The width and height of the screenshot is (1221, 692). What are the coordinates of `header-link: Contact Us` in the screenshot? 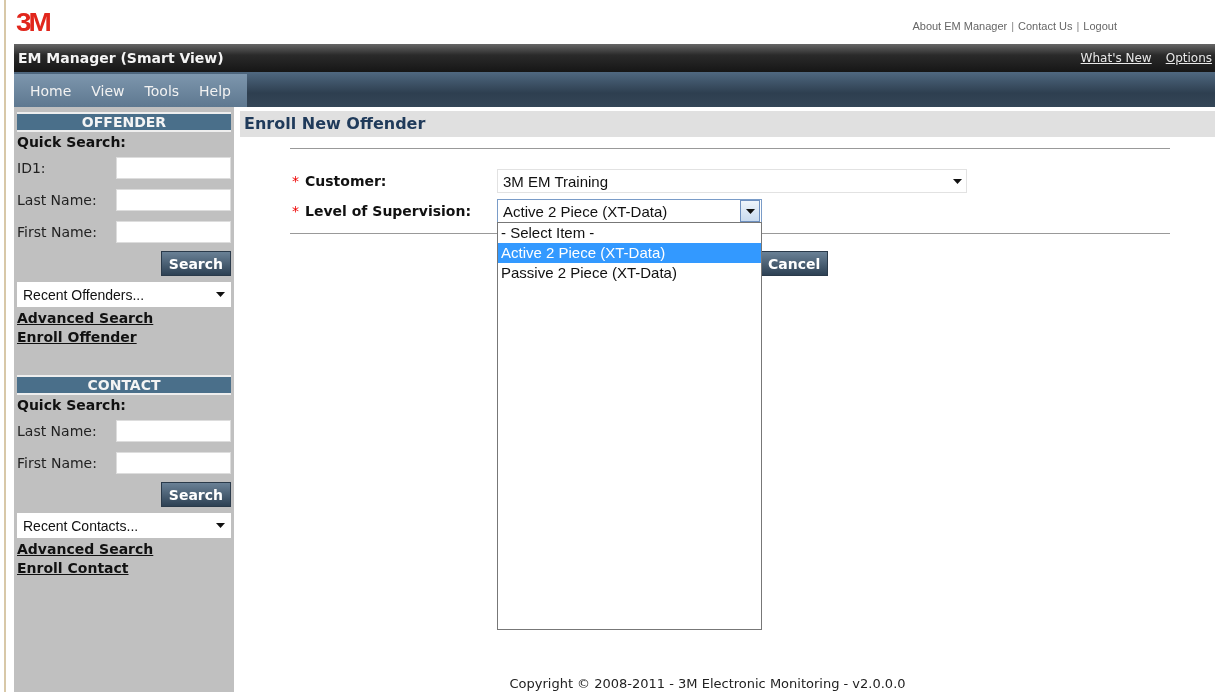 It's located at (1045, 26).